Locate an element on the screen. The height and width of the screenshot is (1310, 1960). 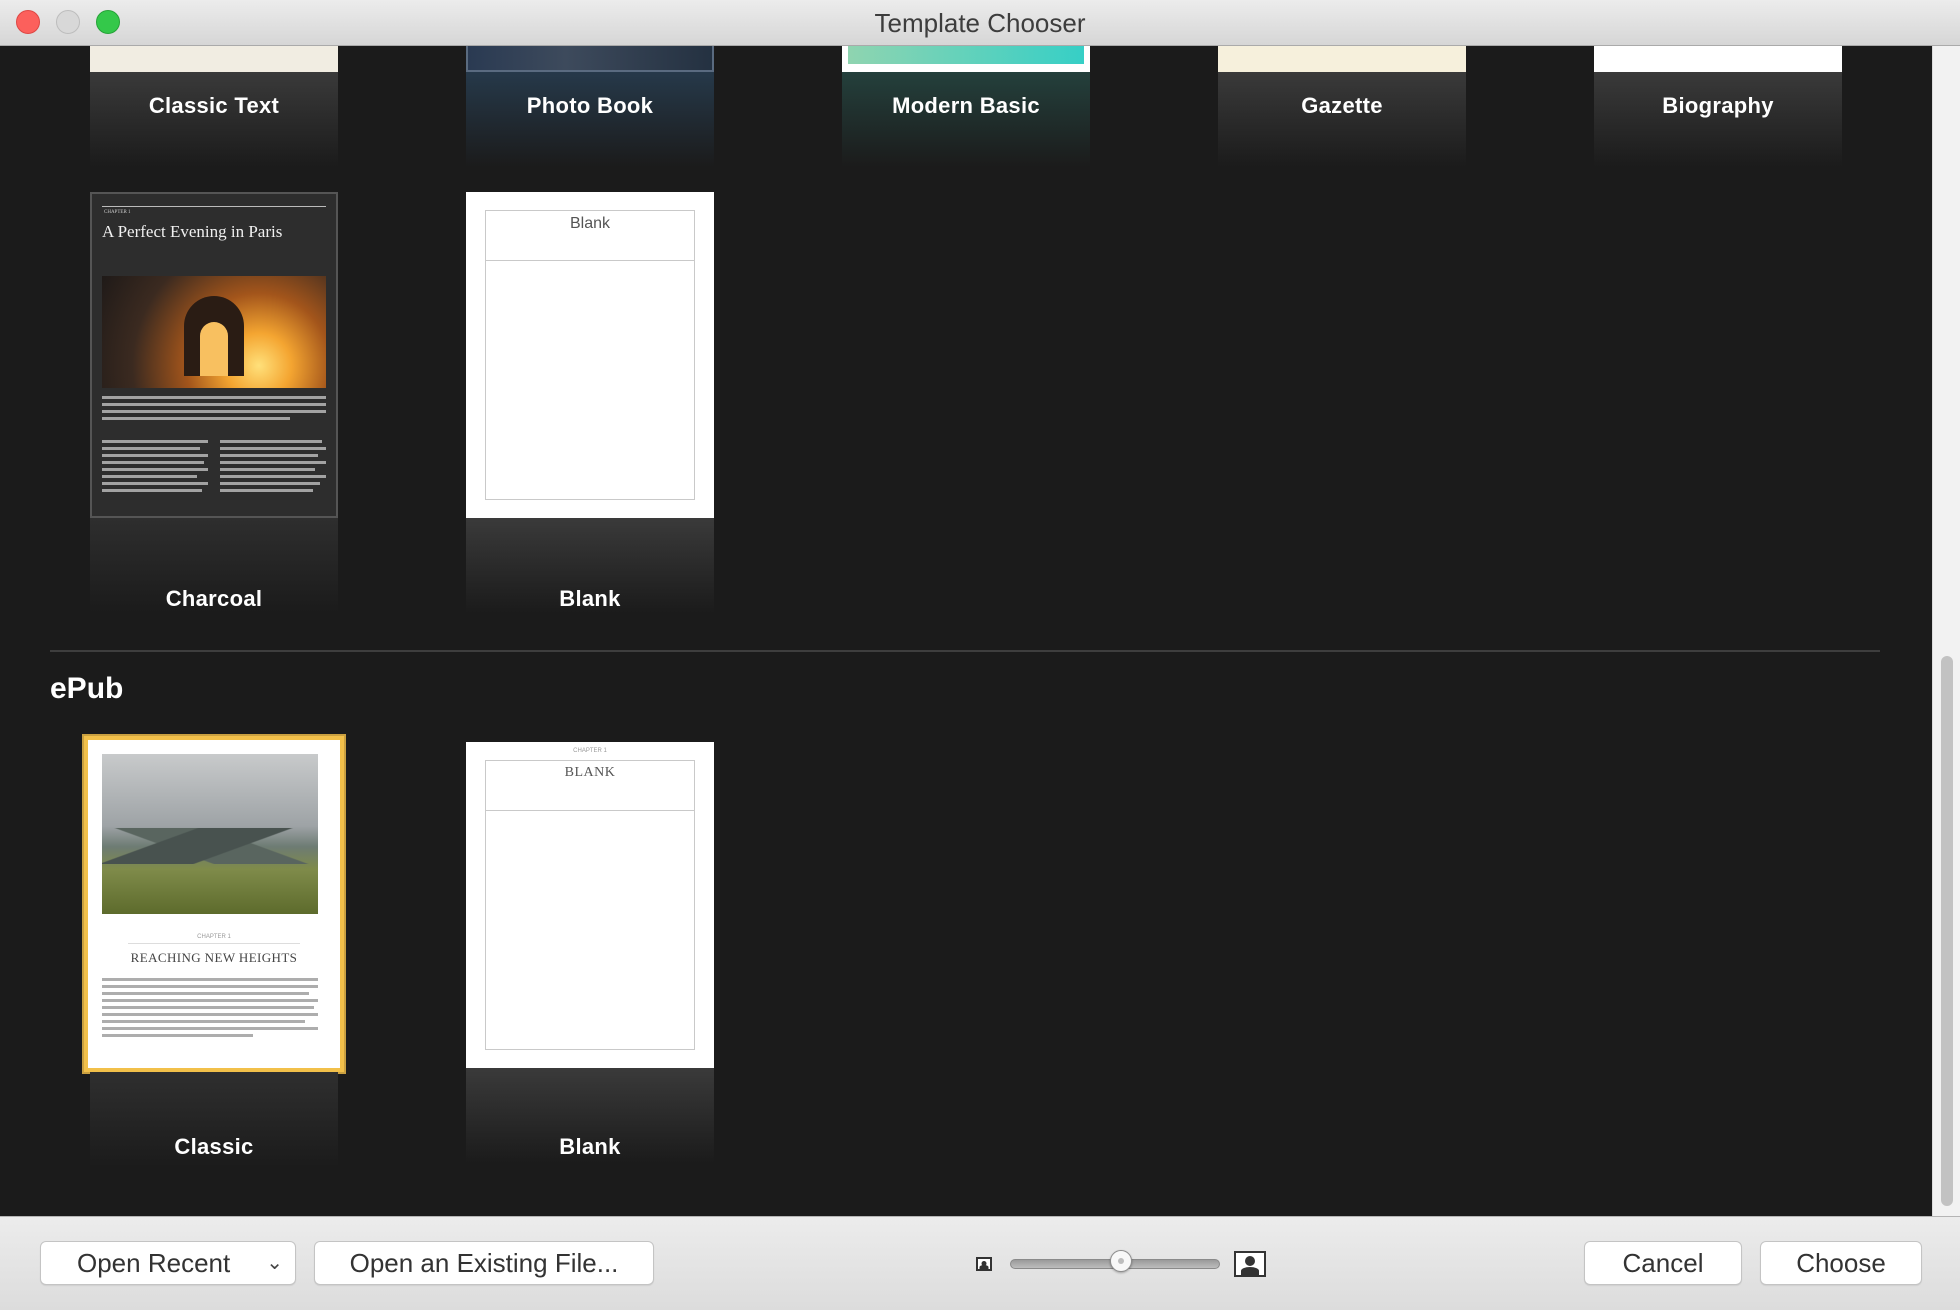
chapter-rule is located at coordinates (214, 943).